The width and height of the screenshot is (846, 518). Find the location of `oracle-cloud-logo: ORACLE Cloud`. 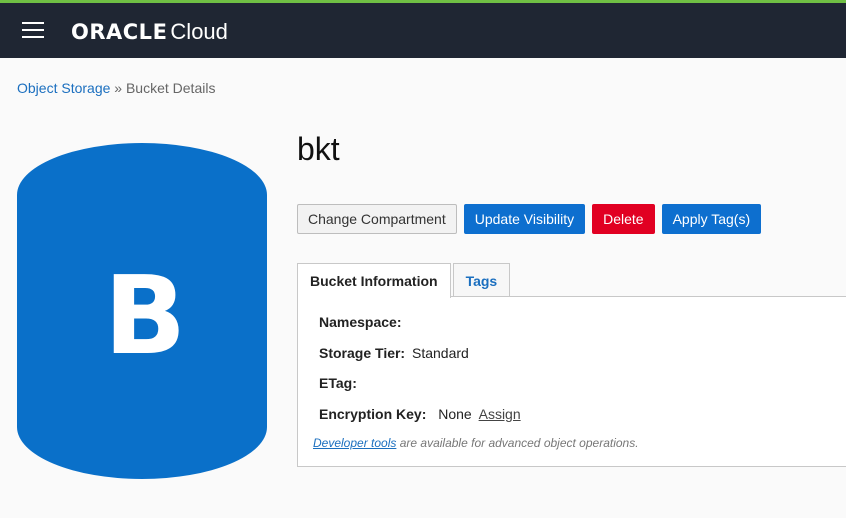

oracle-cloud-logo: ORACLE Cloud is located at coordinates (149, 31).